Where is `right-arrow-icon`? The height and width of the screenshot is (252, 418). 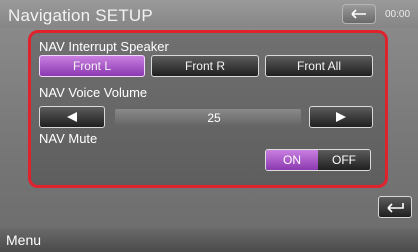
right-arrow-icon is located at coordinates (341, 117).